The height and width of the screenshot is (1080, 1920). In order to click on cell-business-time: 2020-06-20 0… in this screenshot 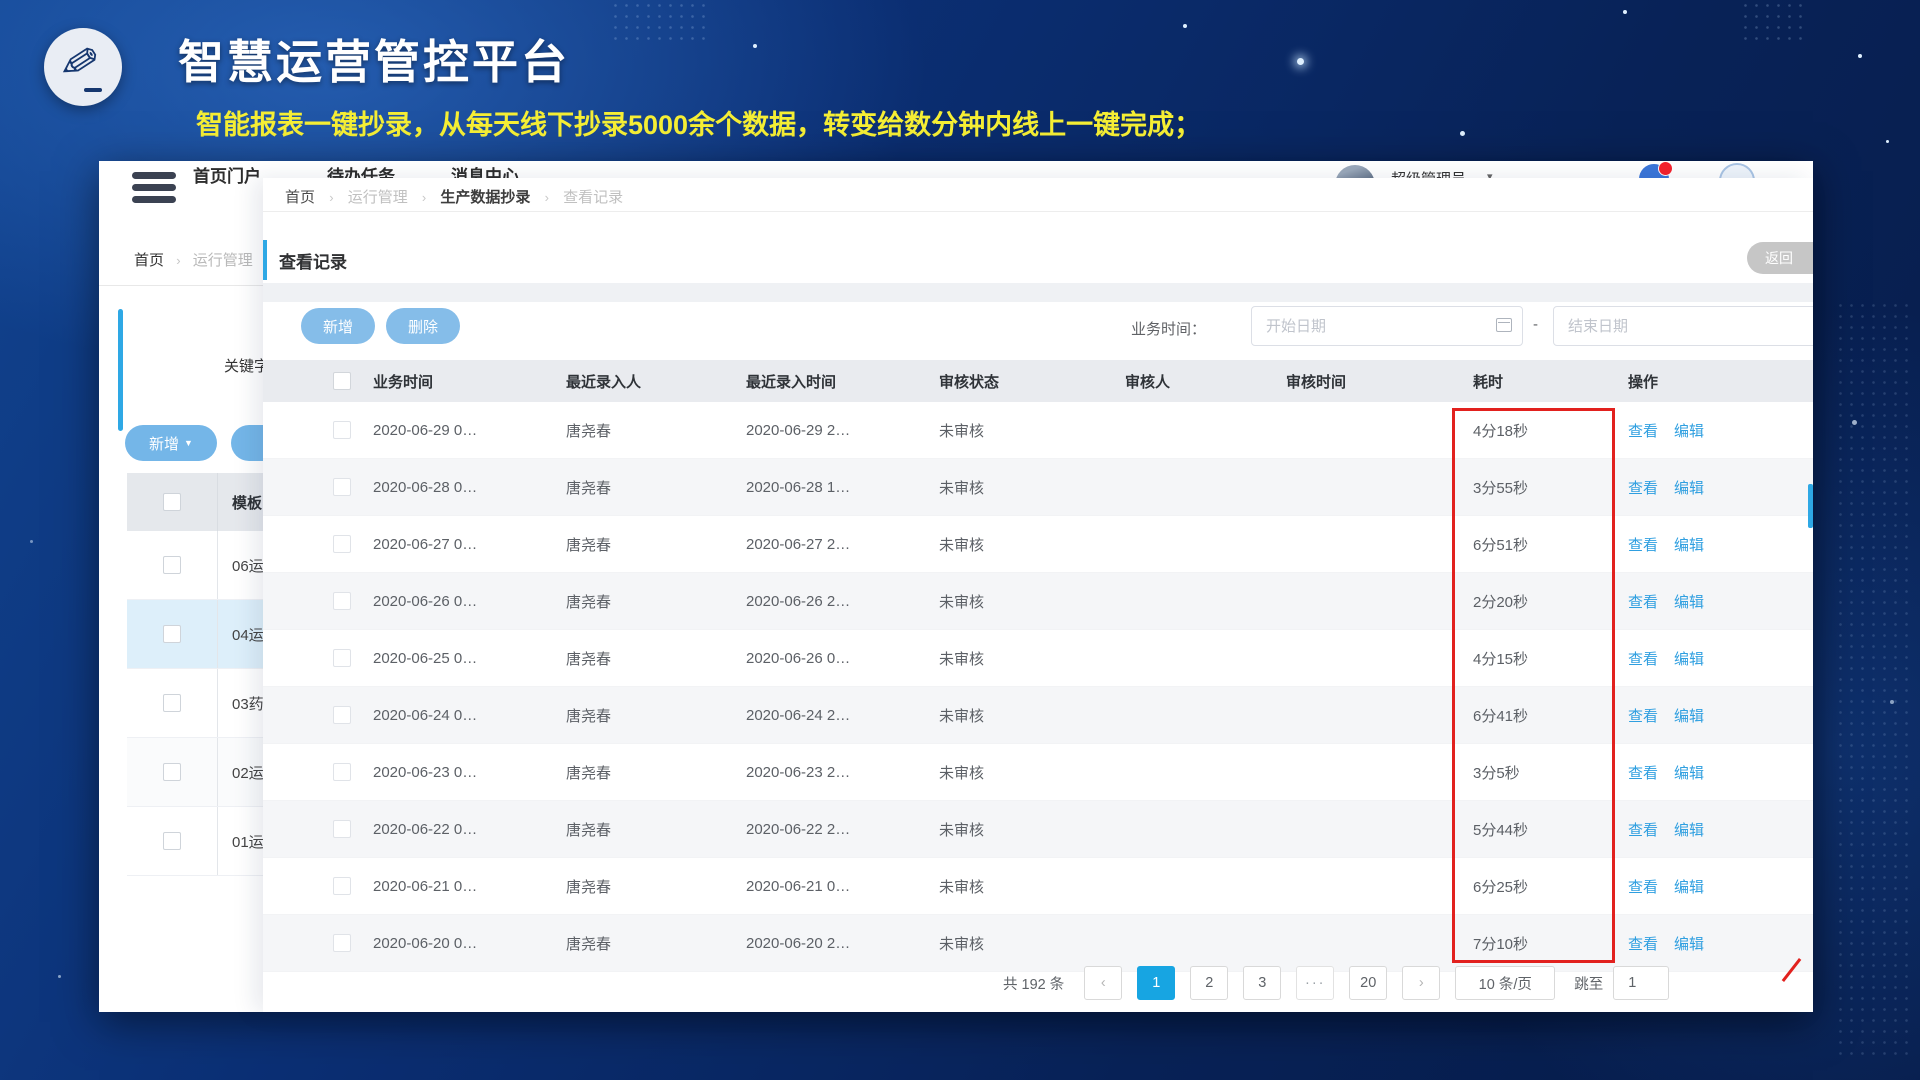, I will do `click(425, 943)`.